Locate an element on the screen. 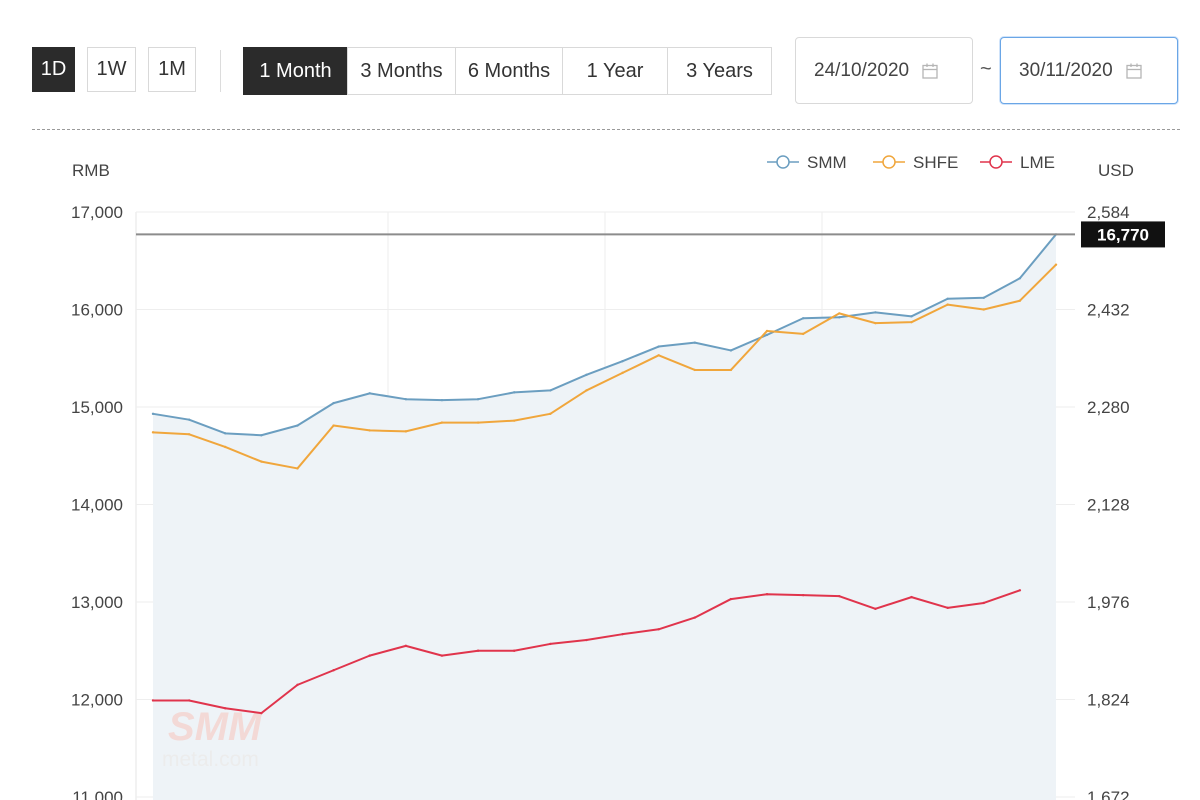 This screenshot has width=1200, height=800. tab-1-year: 1 Year is located at coordinates (615, 71).